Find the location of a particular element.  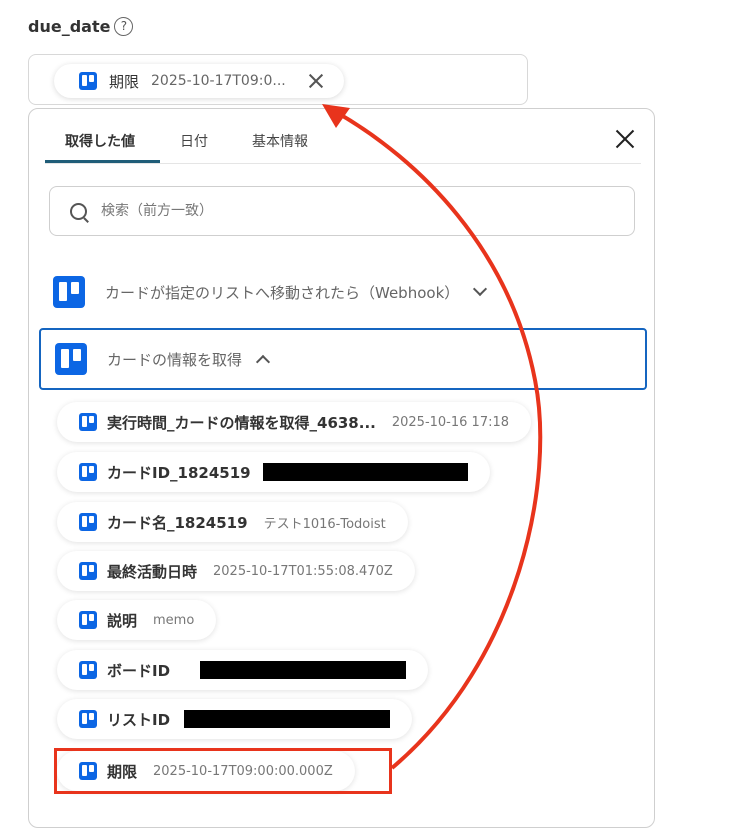

tab-acquired-values: 取得した値 is located at coordinates (100, 141).